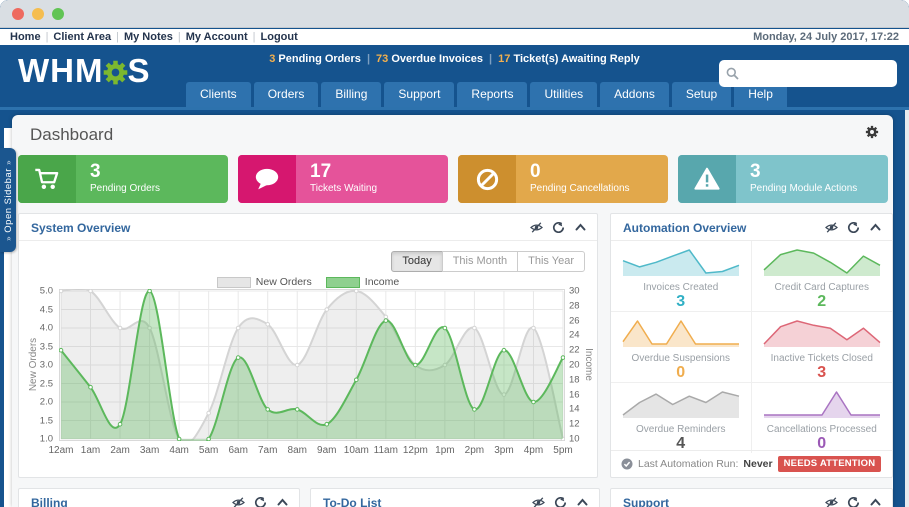  What do you see at coordinates (574, 365) in the screenshot?
I see `right-axis-ticks: 30 28 26 24 22 20 18 16 14 12 10` at bounding box center [574, 365].